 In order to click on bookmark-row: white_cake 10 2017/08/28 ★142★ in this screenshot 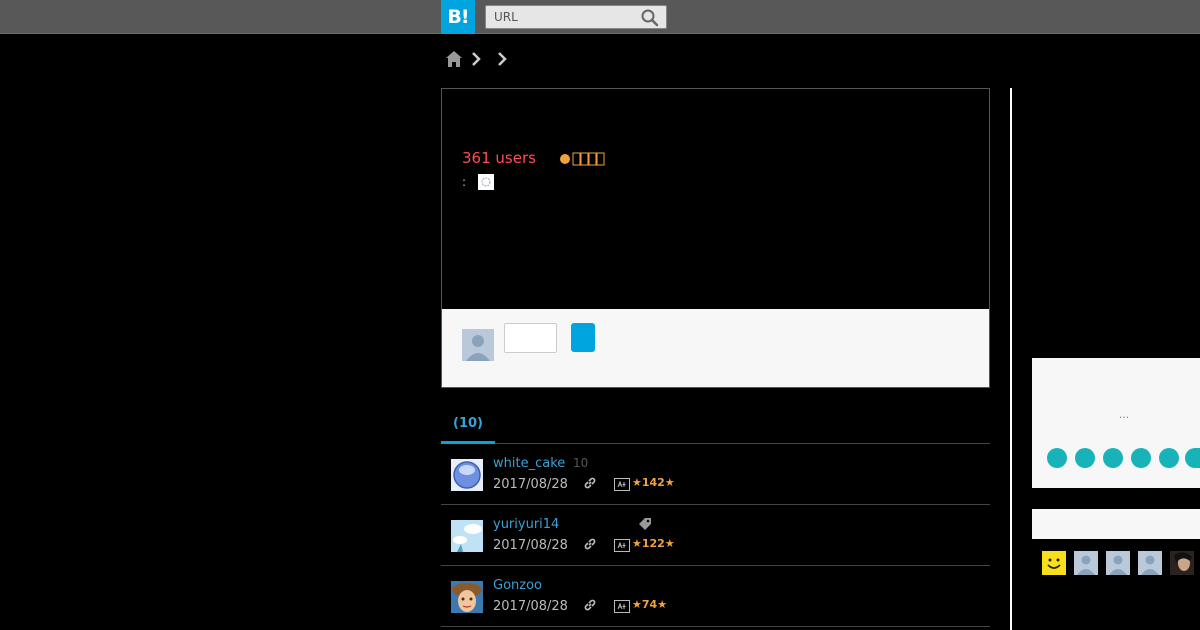, I will do `click(715, 474)`.